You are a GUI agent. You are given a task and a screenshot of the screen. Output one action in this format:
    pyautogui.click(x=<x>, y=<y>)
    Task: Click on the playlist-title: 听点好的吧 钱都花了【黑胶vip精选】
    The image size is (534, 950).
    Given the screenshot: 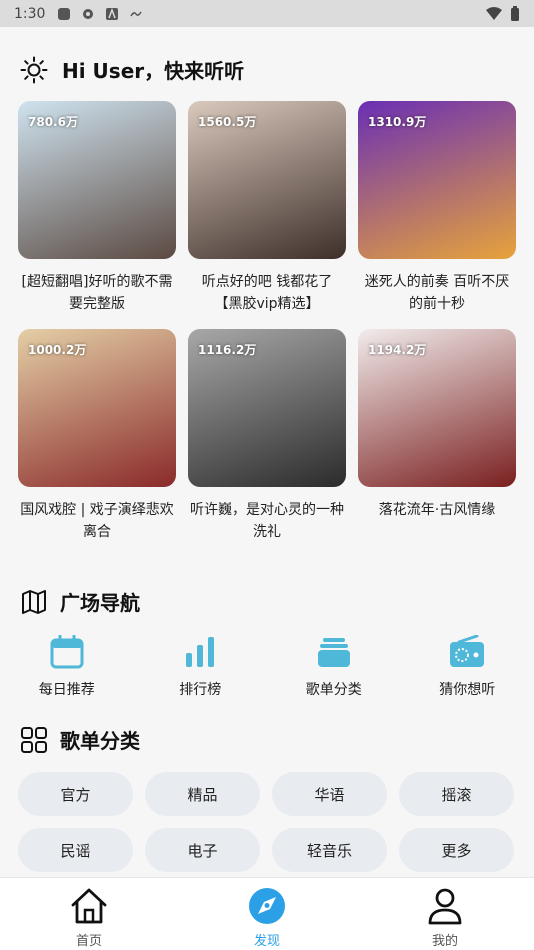 What is the action you would take?
    pyautogui.click(x=267, y=293)
    